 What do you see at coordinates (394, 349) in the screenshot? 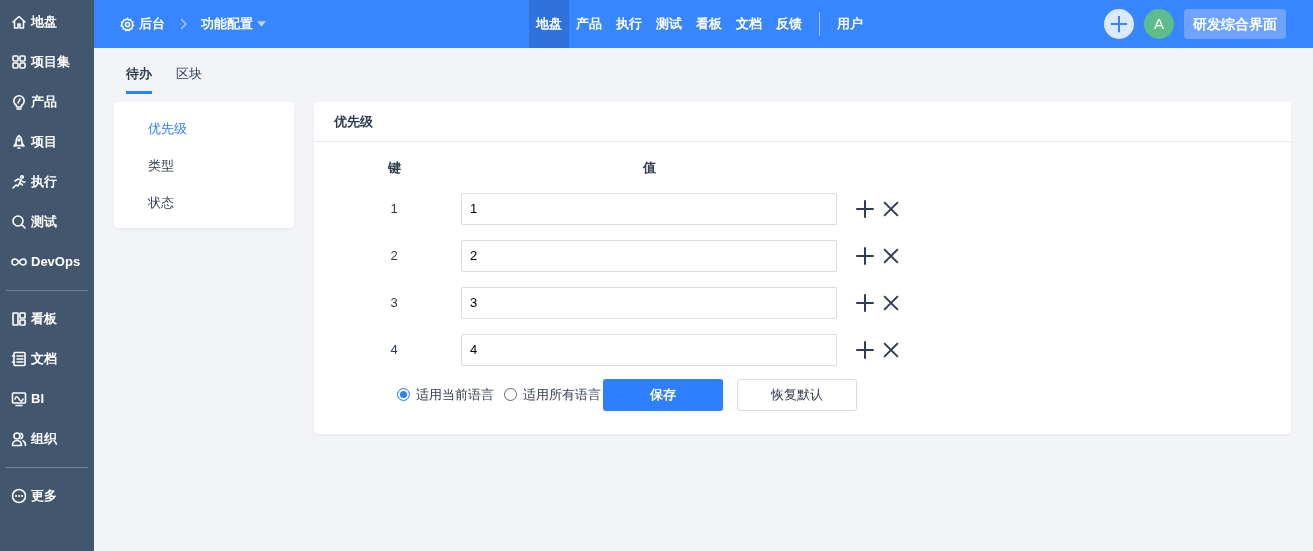
I see `key-text: 4` at bounding box center [394, 349].